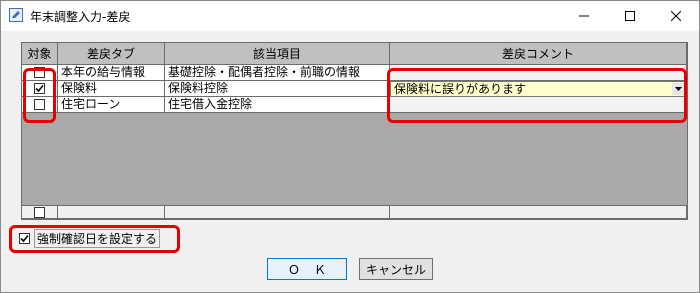 The width and height of the screenshot is (700, 293). I want to click on header-return-type: 差戻タブ, so click(111, 54).